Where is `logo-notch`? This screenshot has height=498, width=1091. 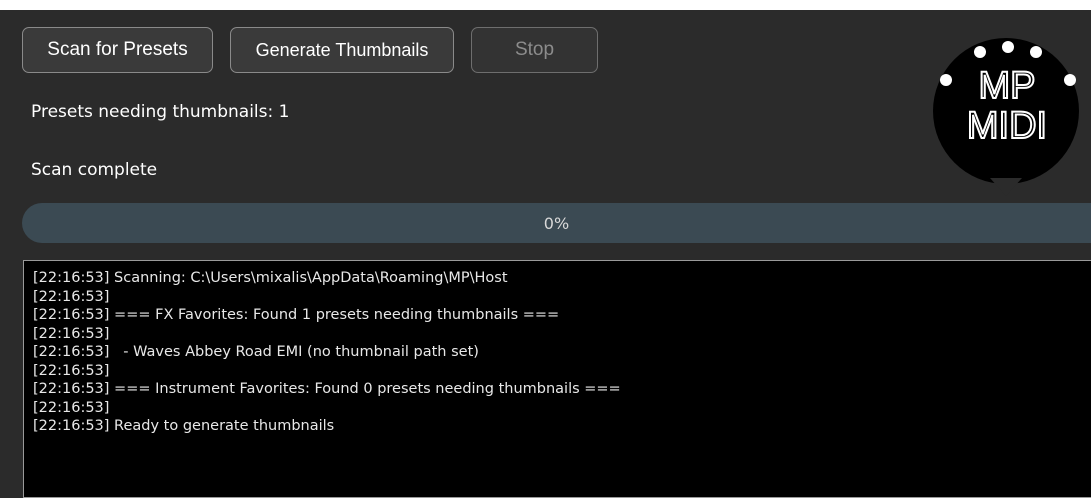 logo-notch is located at coordinates (1006, 187).